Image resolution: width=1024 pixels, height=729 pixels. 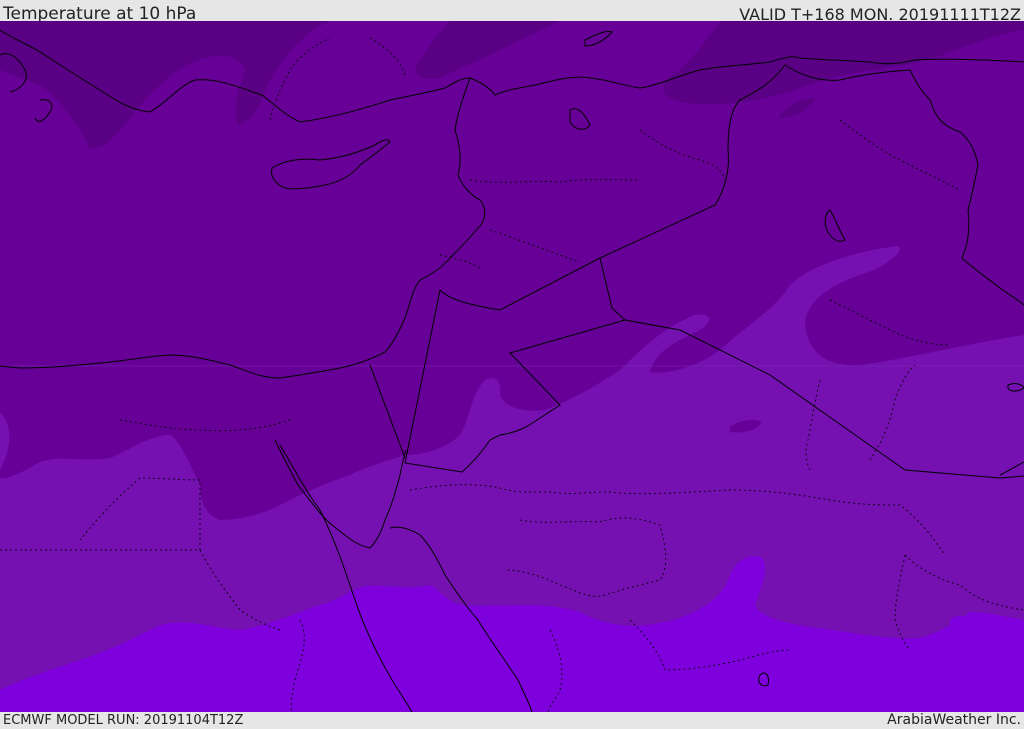 What do you see at coordinates (954, 720) in the screenshot?
I see `credit-label: ArabiaWeather Inc.` at bounding box center [954, 720].